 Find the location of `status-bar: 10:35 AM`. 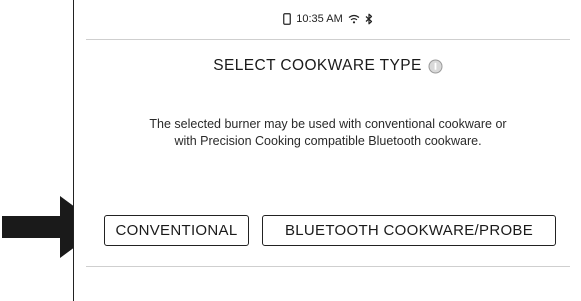

status-bar: 10:35 AM is located at coordinates (327, 19).